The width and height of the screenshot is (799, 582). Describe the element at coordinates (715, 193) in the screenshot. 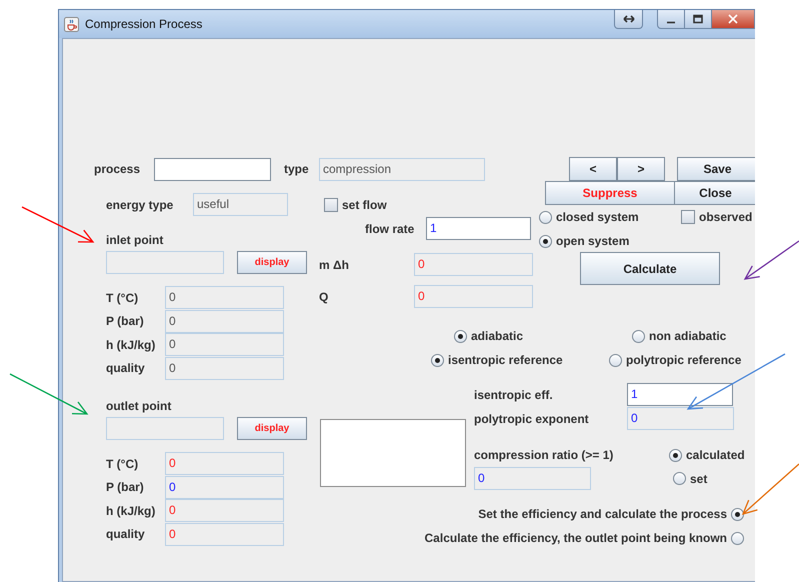

I see `close-button: Close` at that location.